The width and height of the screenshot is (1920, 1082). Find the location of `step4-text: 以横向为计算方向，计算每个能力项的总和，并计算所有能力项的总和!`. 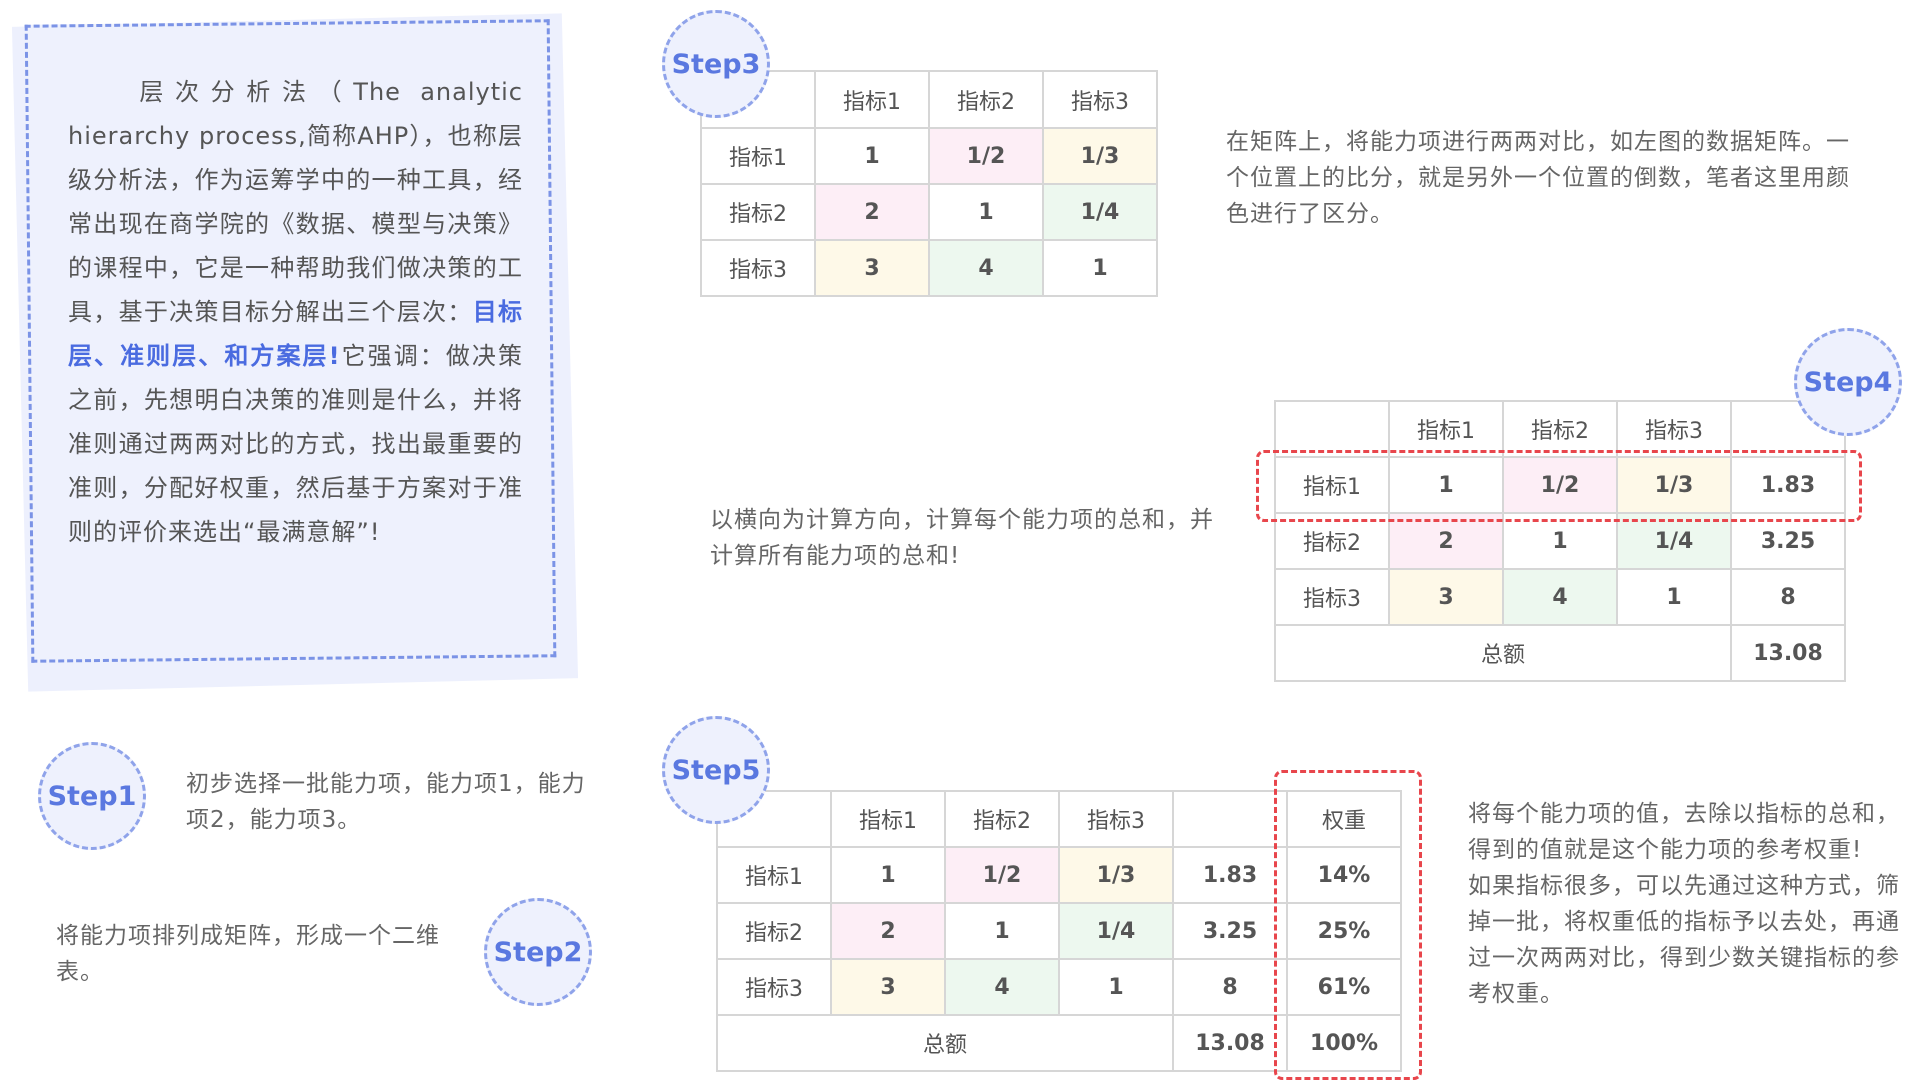

step4-text: 以横向为计算方向，计算每个能力项的总和，并计算所有能力项的总和! is located at coordinates (962, 538).